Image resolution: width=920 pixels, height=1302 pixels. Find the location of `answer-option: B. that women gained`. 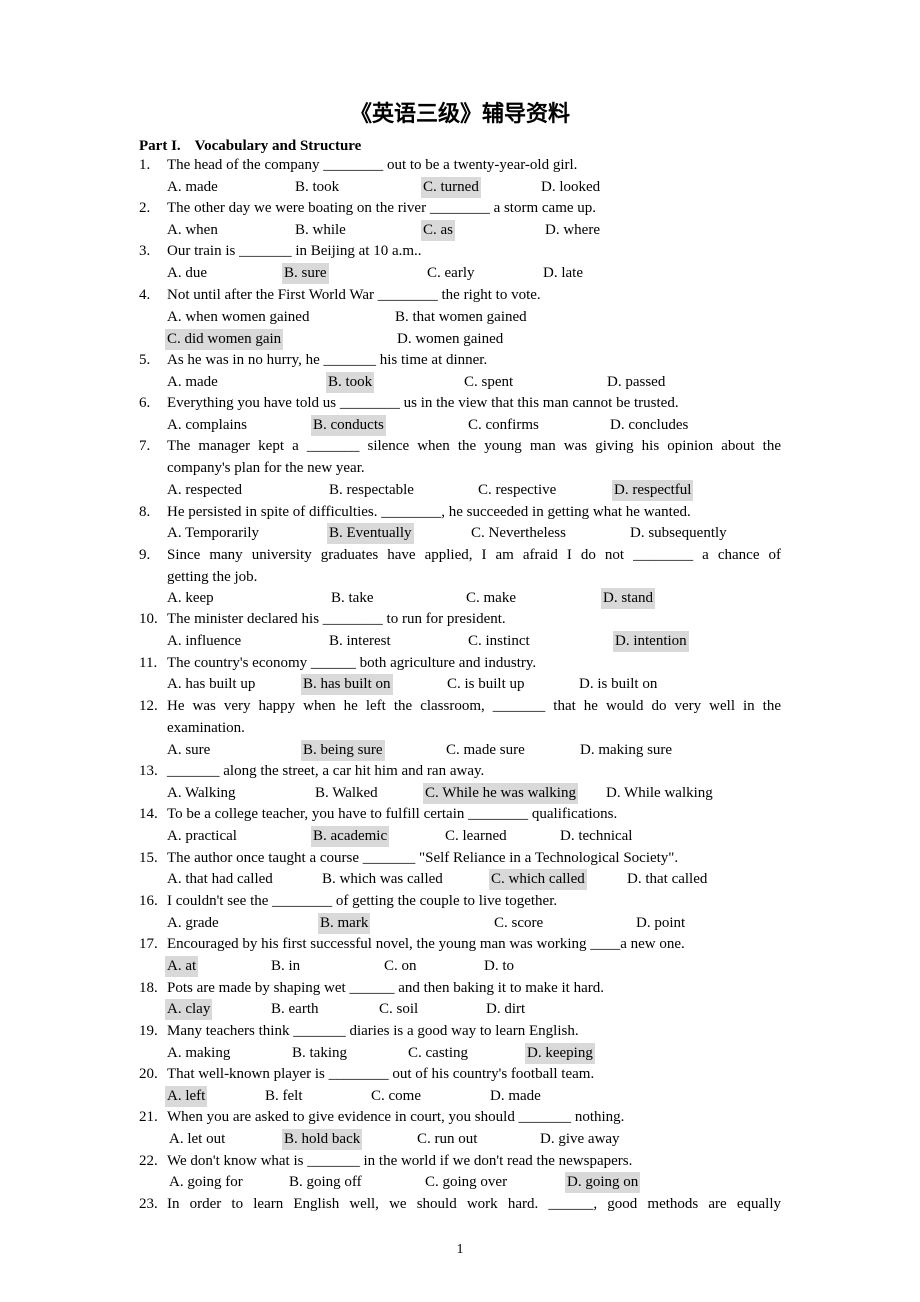

answer-option: B. that women gained is located at coordinates (461, 317).